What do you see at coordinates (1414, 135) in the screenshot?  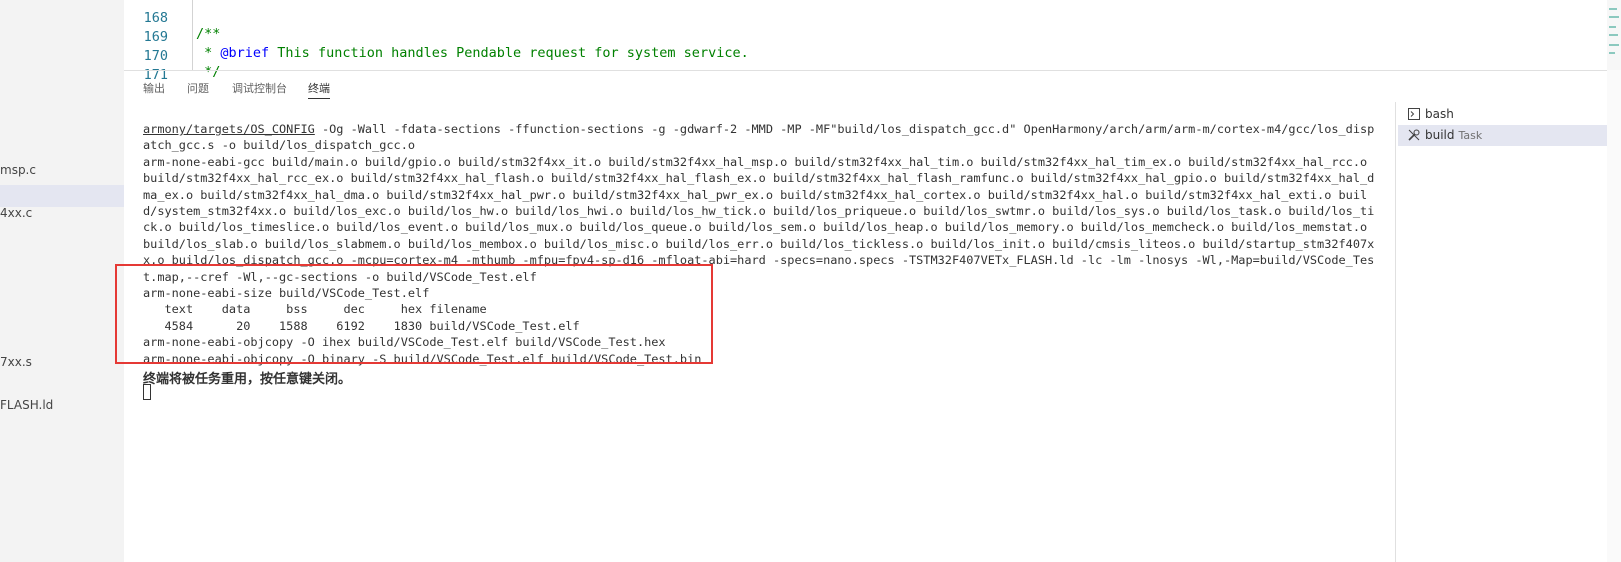 I see `tools-icon` at bounding box center [1414, 135].